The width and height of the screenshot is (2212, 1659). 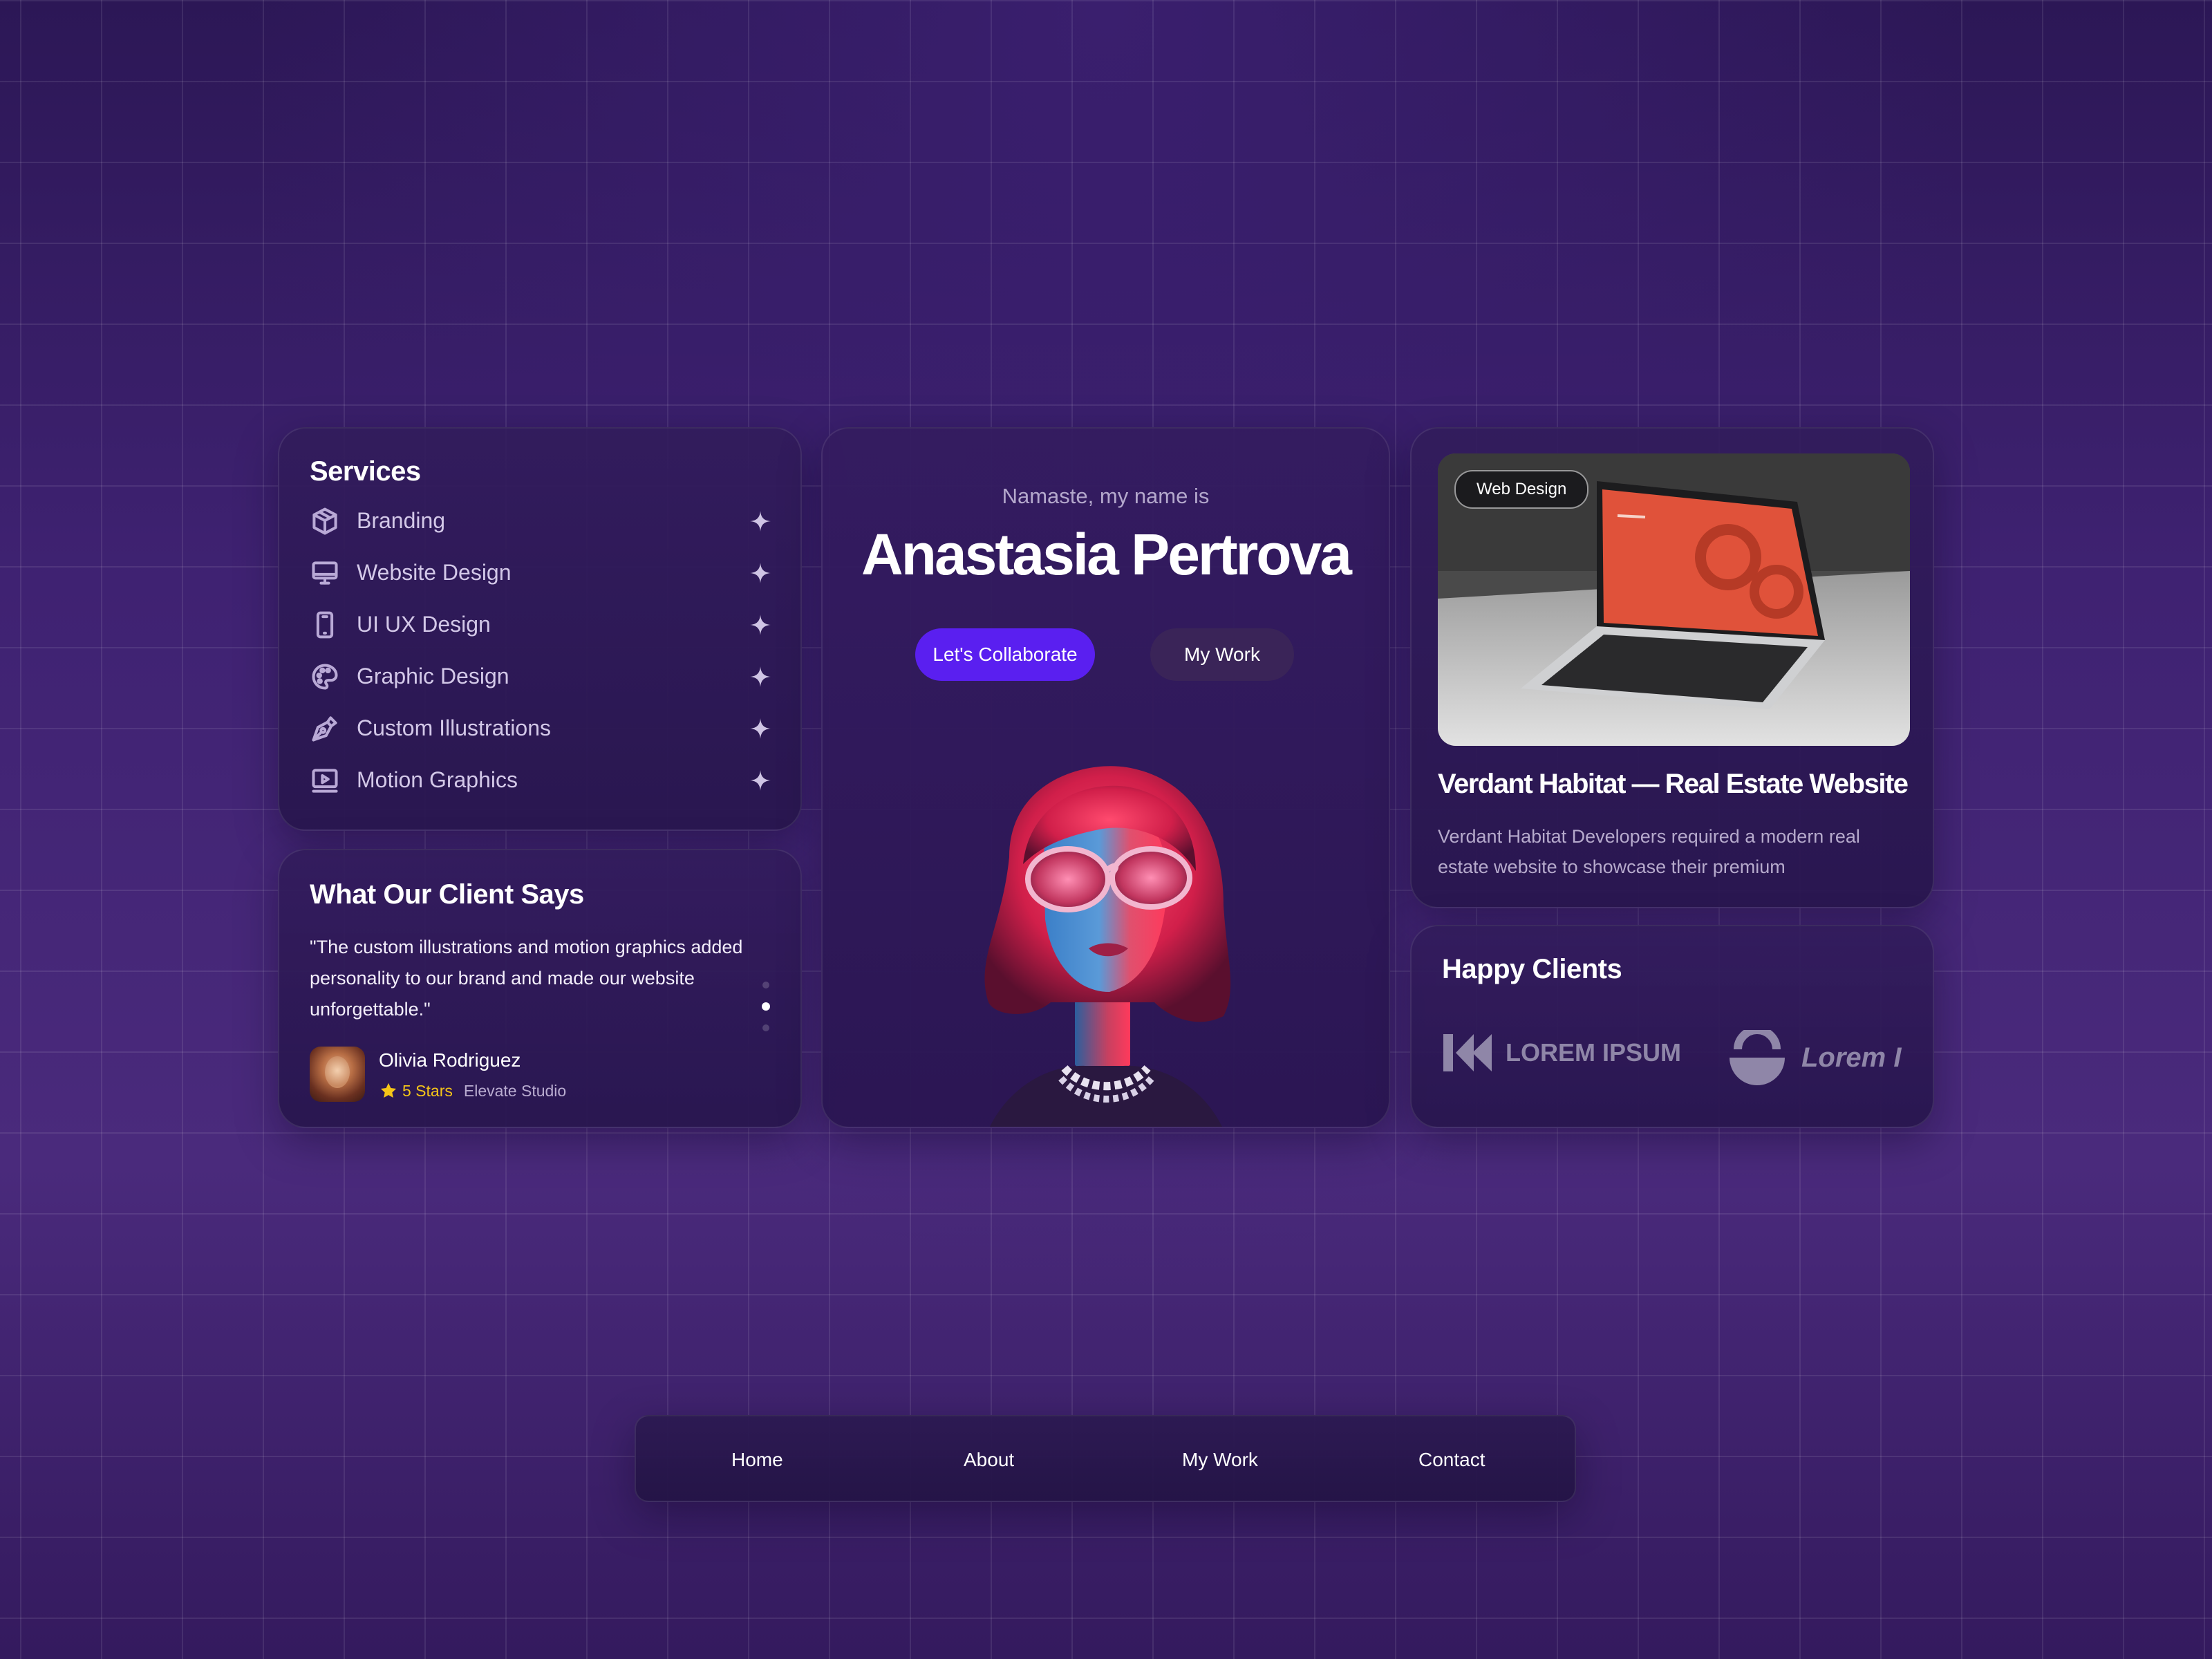 What do you see at coordinates (325, 780) in the screenshot?
I see `video-icon` at bounding box center [325, 780].